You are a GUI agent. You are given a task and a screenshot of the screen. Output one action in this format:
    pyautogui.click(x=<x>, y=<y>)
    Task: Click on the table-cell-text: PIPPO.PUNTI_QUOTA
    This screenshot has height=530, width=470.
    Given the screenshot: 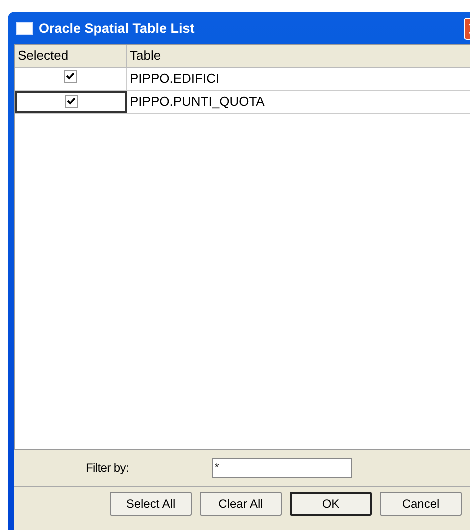 What is the action you would take?
    pyautogui.click(x=197, y=102)
    